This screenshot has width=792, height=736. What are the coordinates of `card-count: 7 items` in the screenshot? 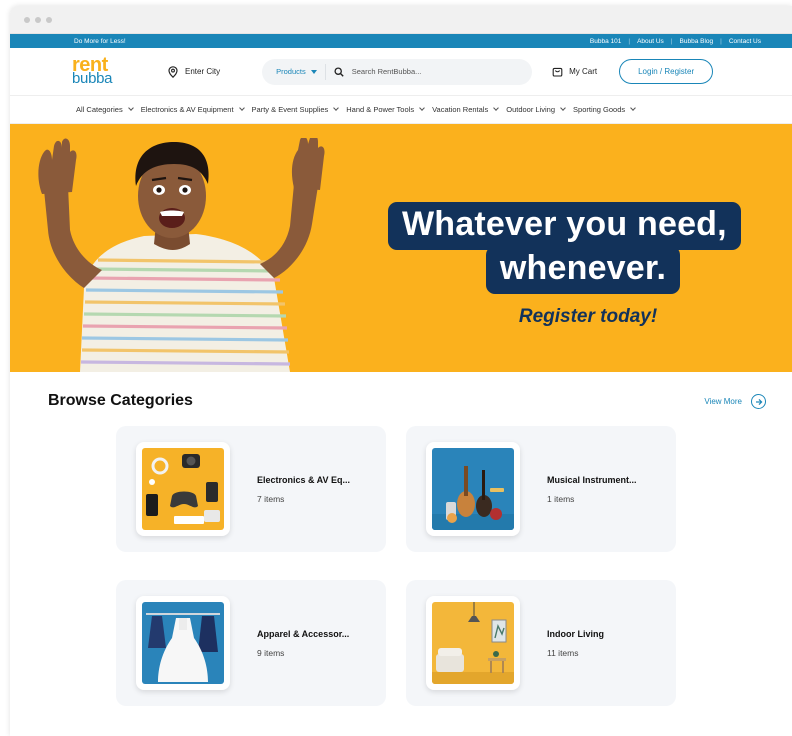 It's located at (271, 498).